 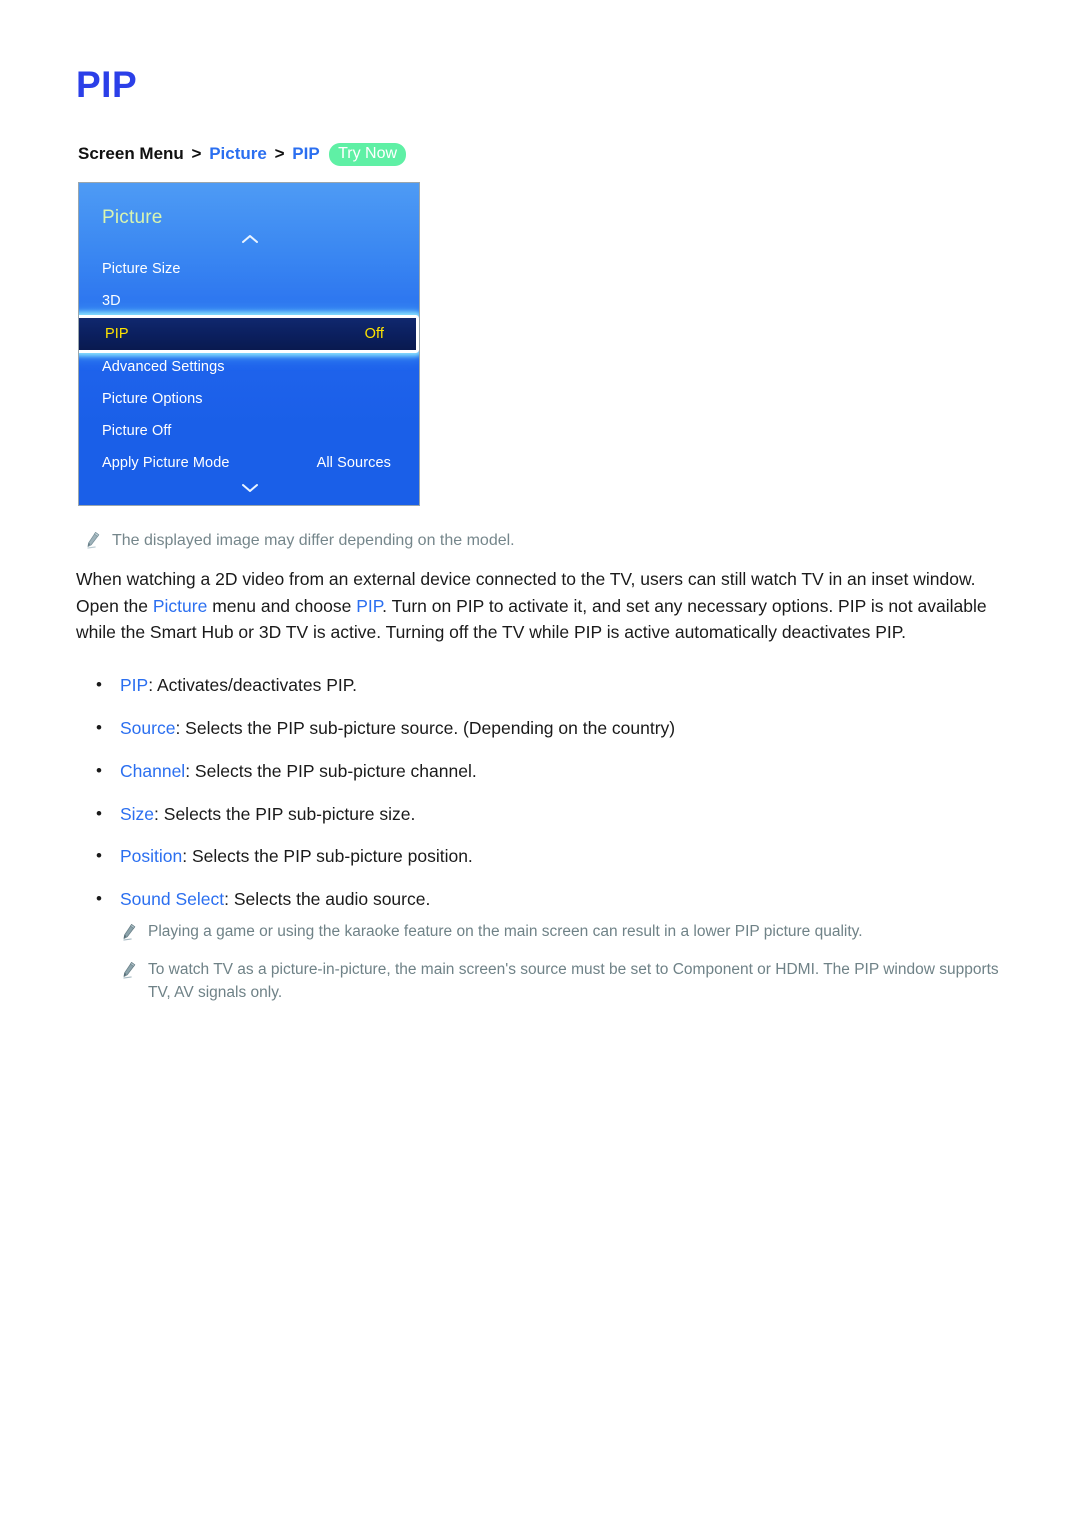 What do you see at coordinates (368, 155) in the screenshot?
I see `try-now-badge: Try Now` at bounding box center [368, 155].